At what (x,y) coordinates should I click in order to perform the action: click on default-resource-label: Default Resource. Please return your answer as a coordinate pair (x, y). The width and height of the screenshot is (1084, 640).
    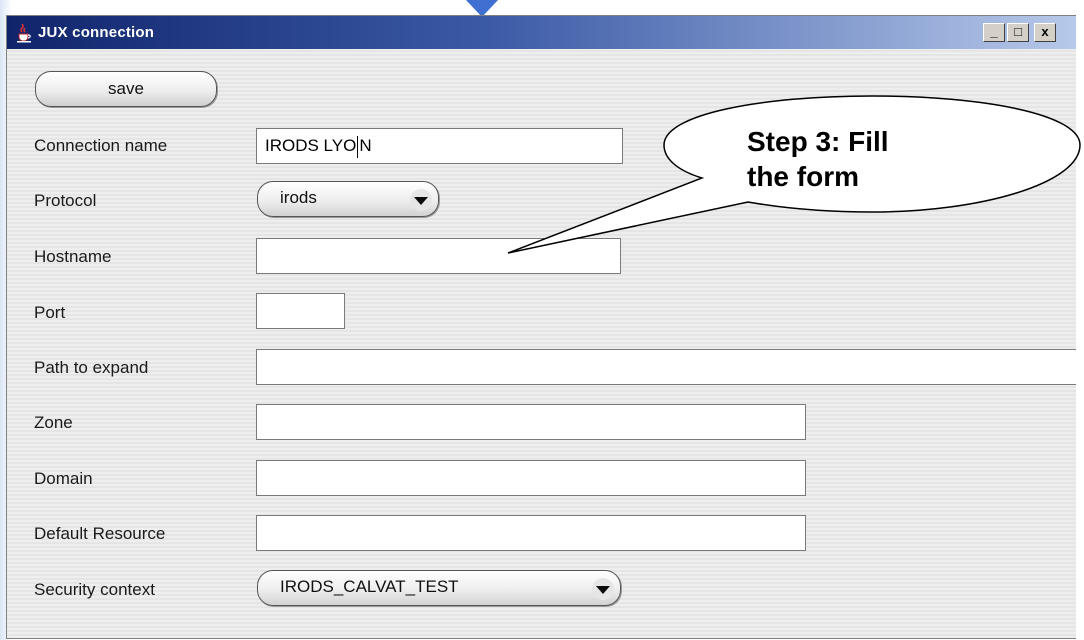
    Looking at the image, I should click on (100, 533).